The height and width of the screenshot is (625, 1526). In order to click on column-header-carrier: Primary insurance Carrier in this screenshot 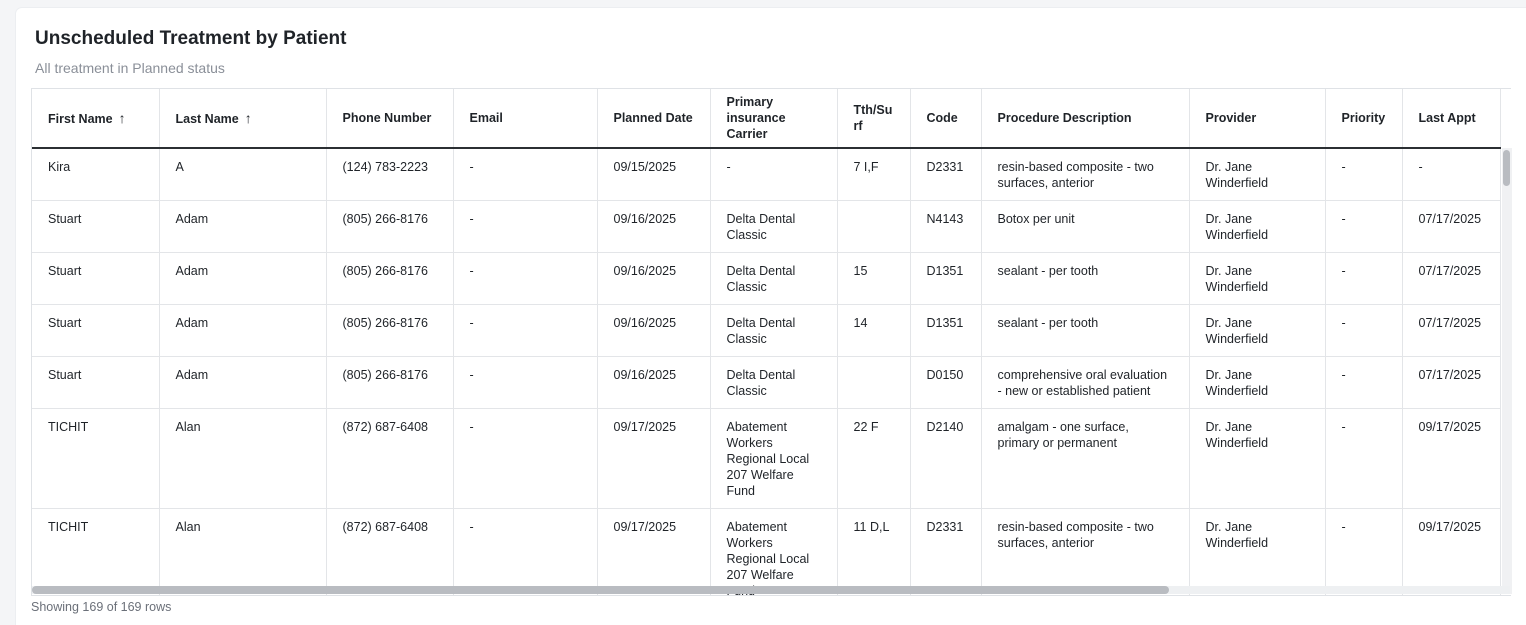, I will do `click(774, 119)`.